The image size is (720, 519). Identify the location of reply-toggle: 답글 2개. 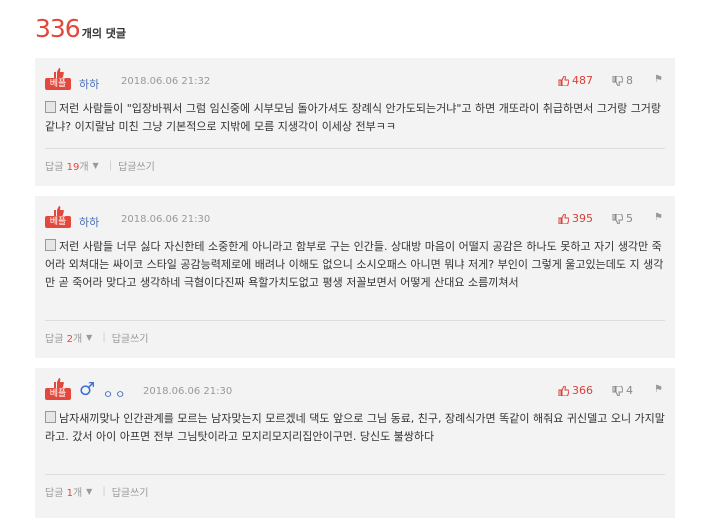
(63, 337).